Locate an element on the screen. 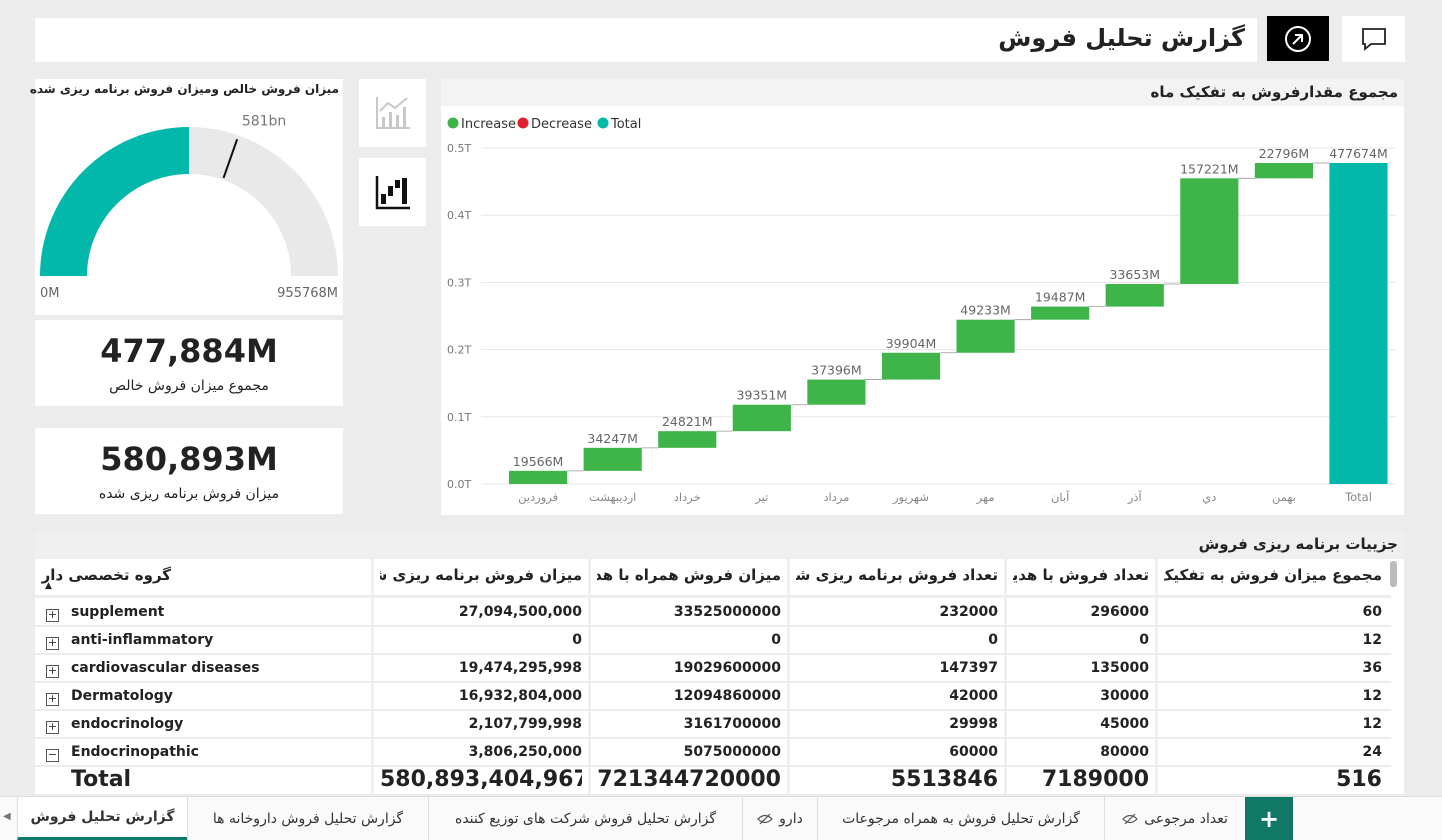 This screenshot has width=1442, height=840. tab-label: گزارش تحلیل فروش شرکت های توزیع کننده is located at coordinates (586, 819).